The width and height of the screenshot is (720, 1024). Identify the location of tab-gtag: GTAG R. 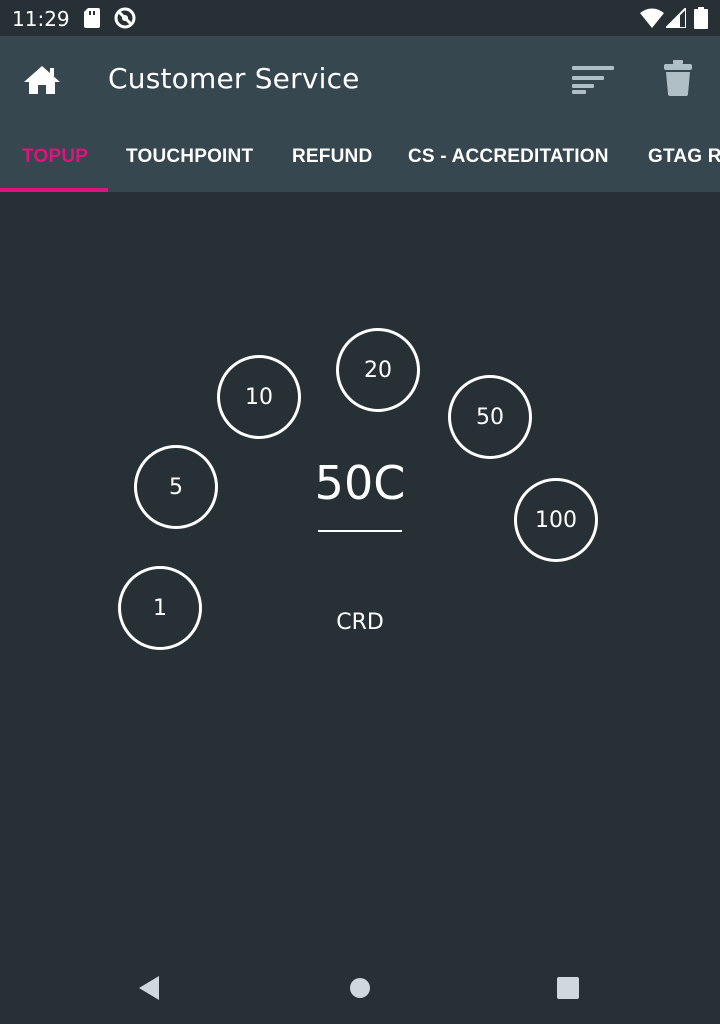
(684, 157).